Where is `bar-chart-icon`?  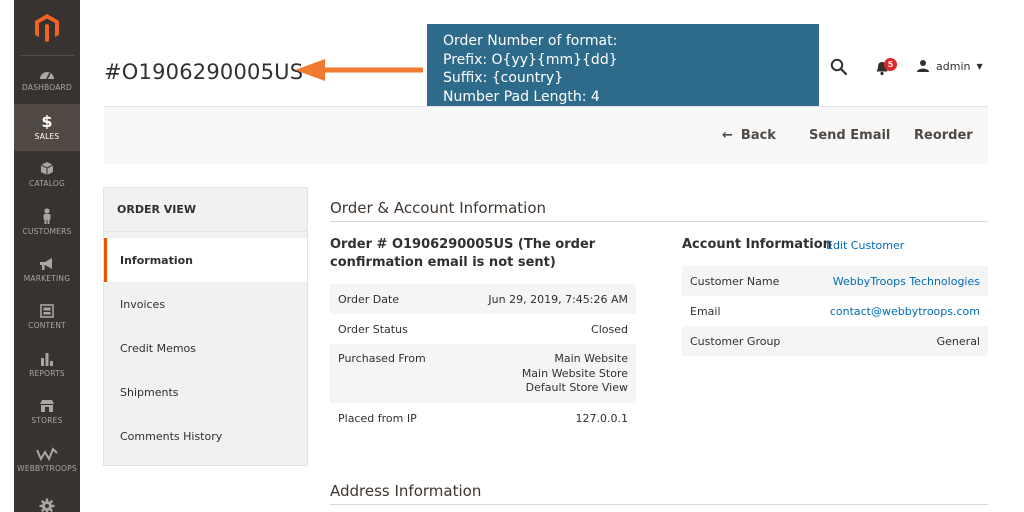 bar-chart-icon is located at coordinates (47, 359).